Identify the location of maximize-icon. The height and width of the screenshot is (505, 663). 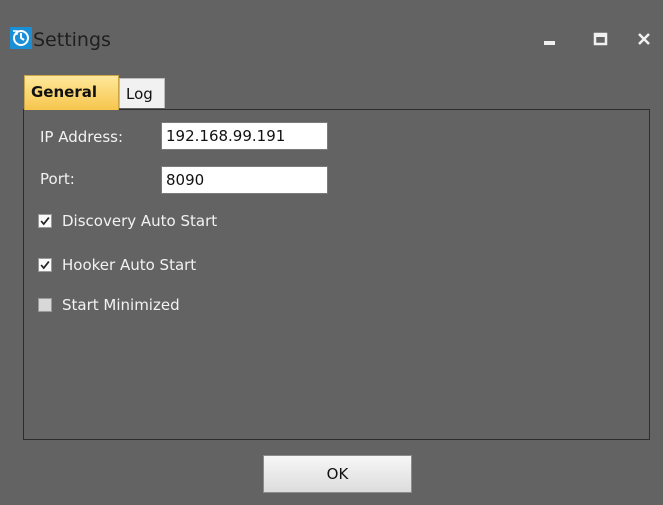
(601, 39).